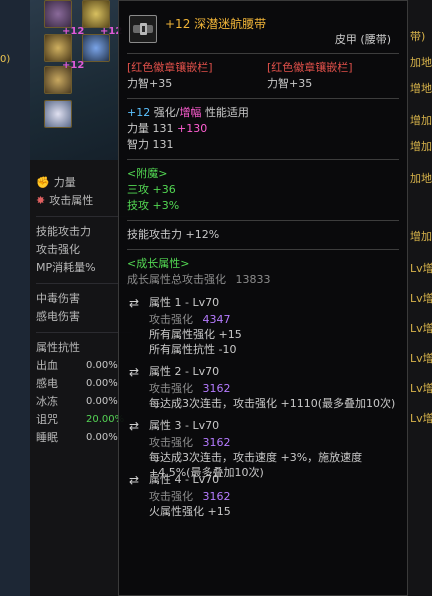 The width and height of the screenshot is (432, 596). What do you see at coordinates (418, 36) in the screenshot?
I see `right-panel-text: 带)` at bounding box center [418, 36].